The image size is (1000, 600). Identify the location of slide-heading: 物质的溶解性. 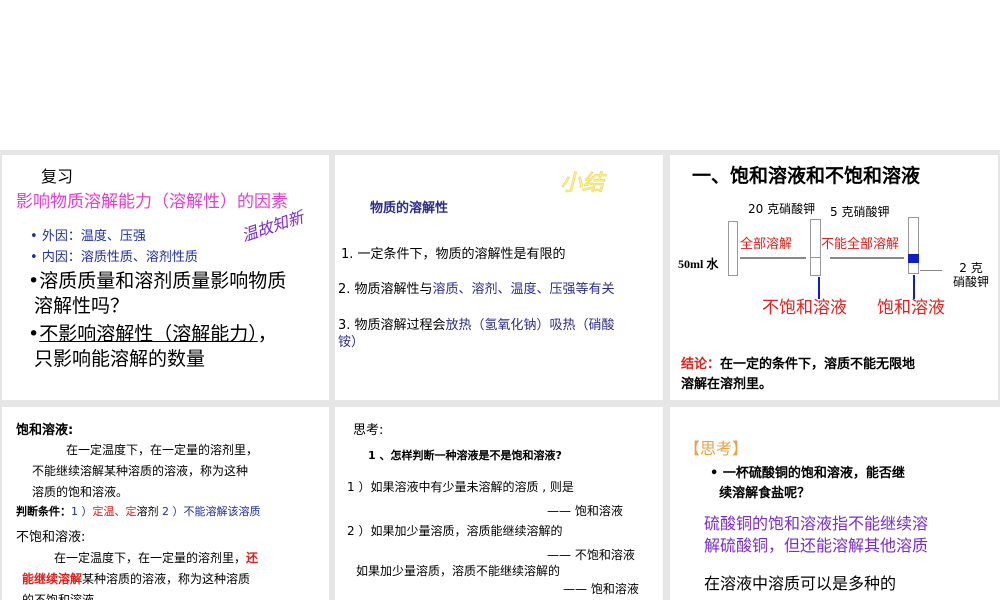
(409, 208).